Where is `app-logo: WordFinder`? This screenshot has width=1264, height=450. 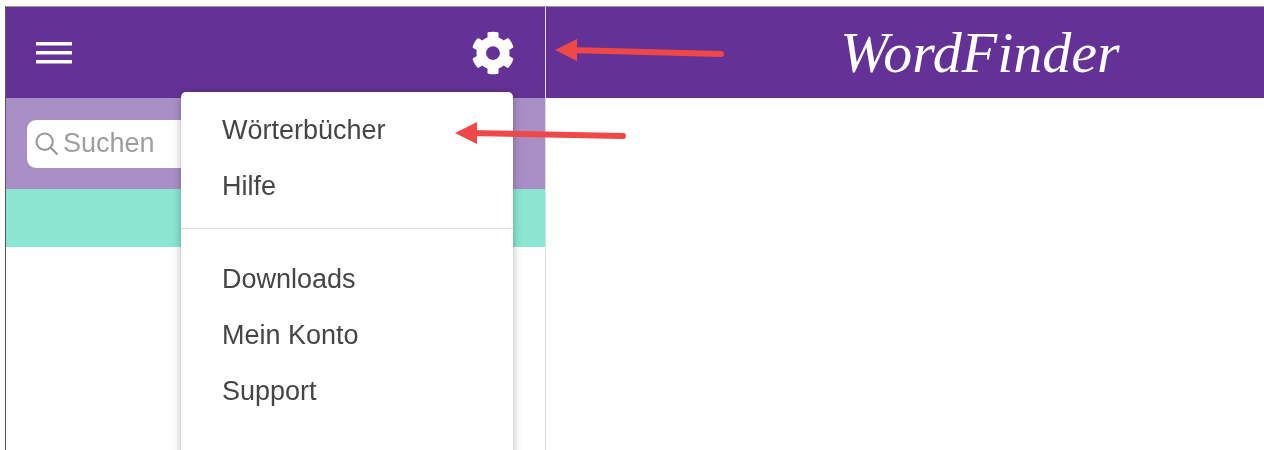
app-logo: WordFinder is located at coordinates (980, 52).